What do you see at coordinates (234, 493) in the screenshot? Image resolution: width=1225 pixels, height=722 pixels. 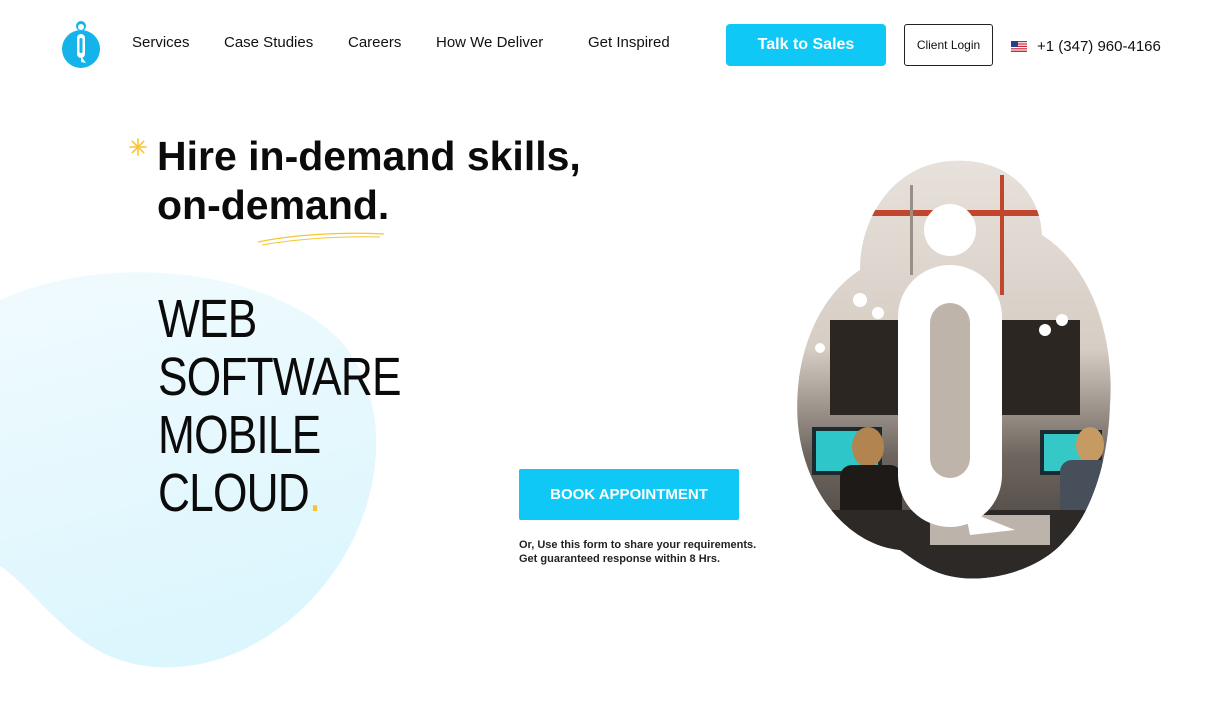 I see `service-cloud: CLOUD` at bounding box center [234, 493].